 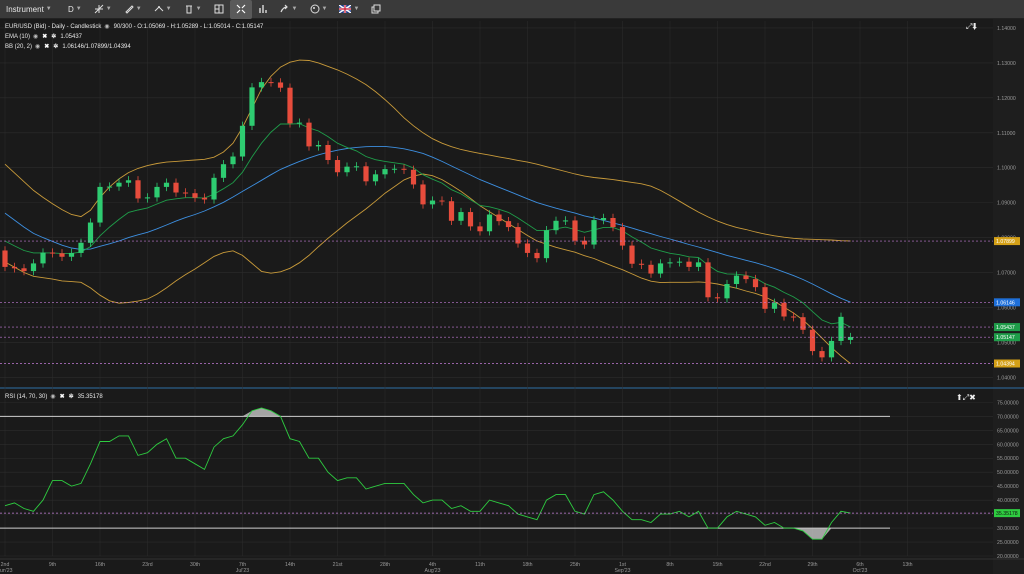 I want to click on price-tick-label: 1.05000, so click(x=1006, y=343).